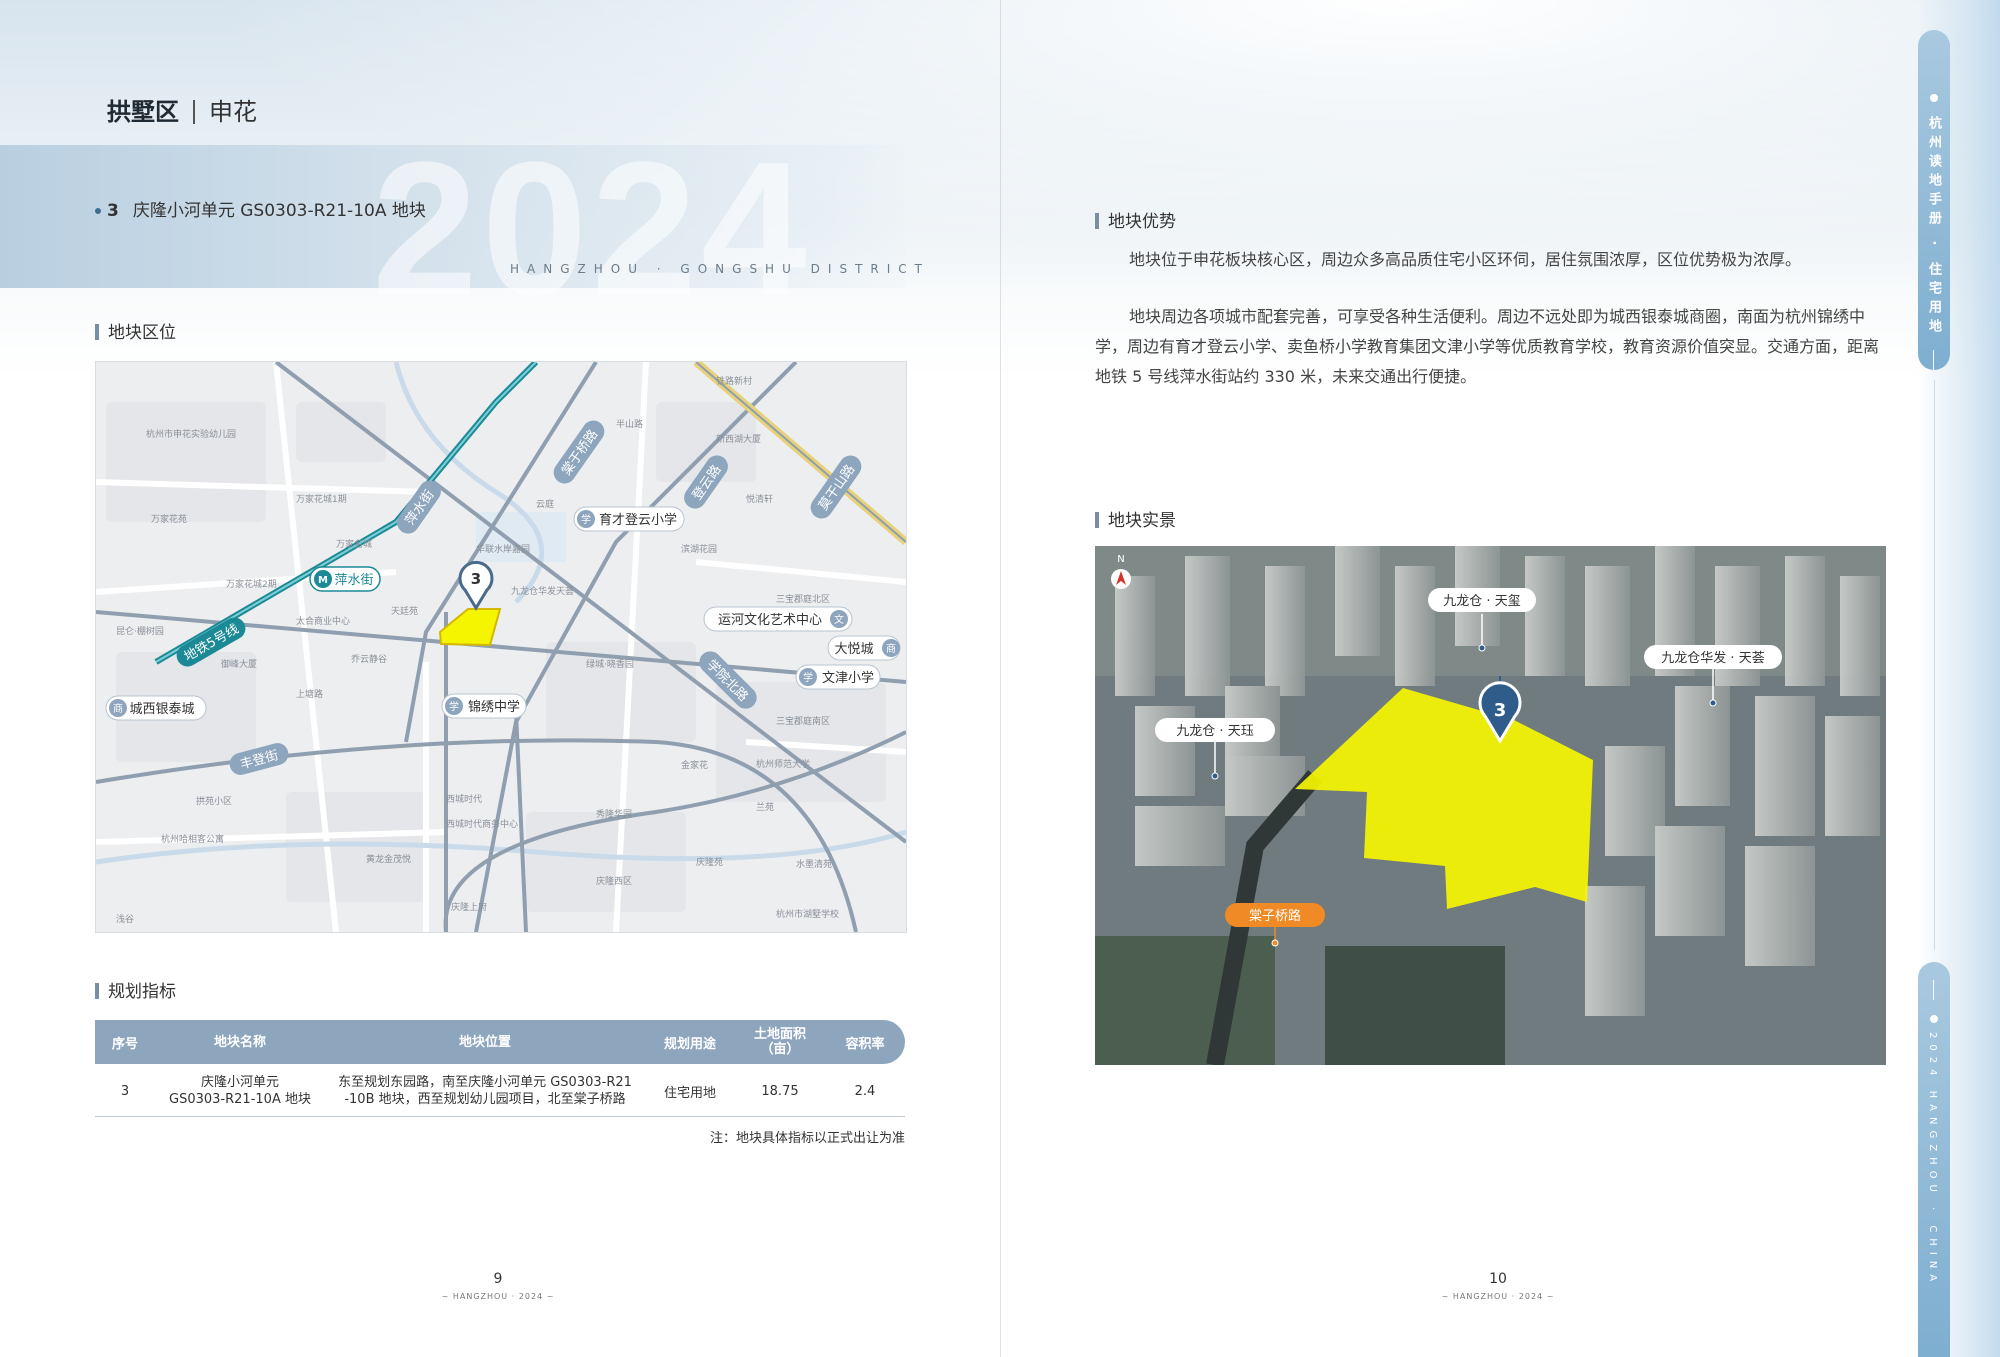  I want to click on svg-text: 西城时代, so click(464, 799).